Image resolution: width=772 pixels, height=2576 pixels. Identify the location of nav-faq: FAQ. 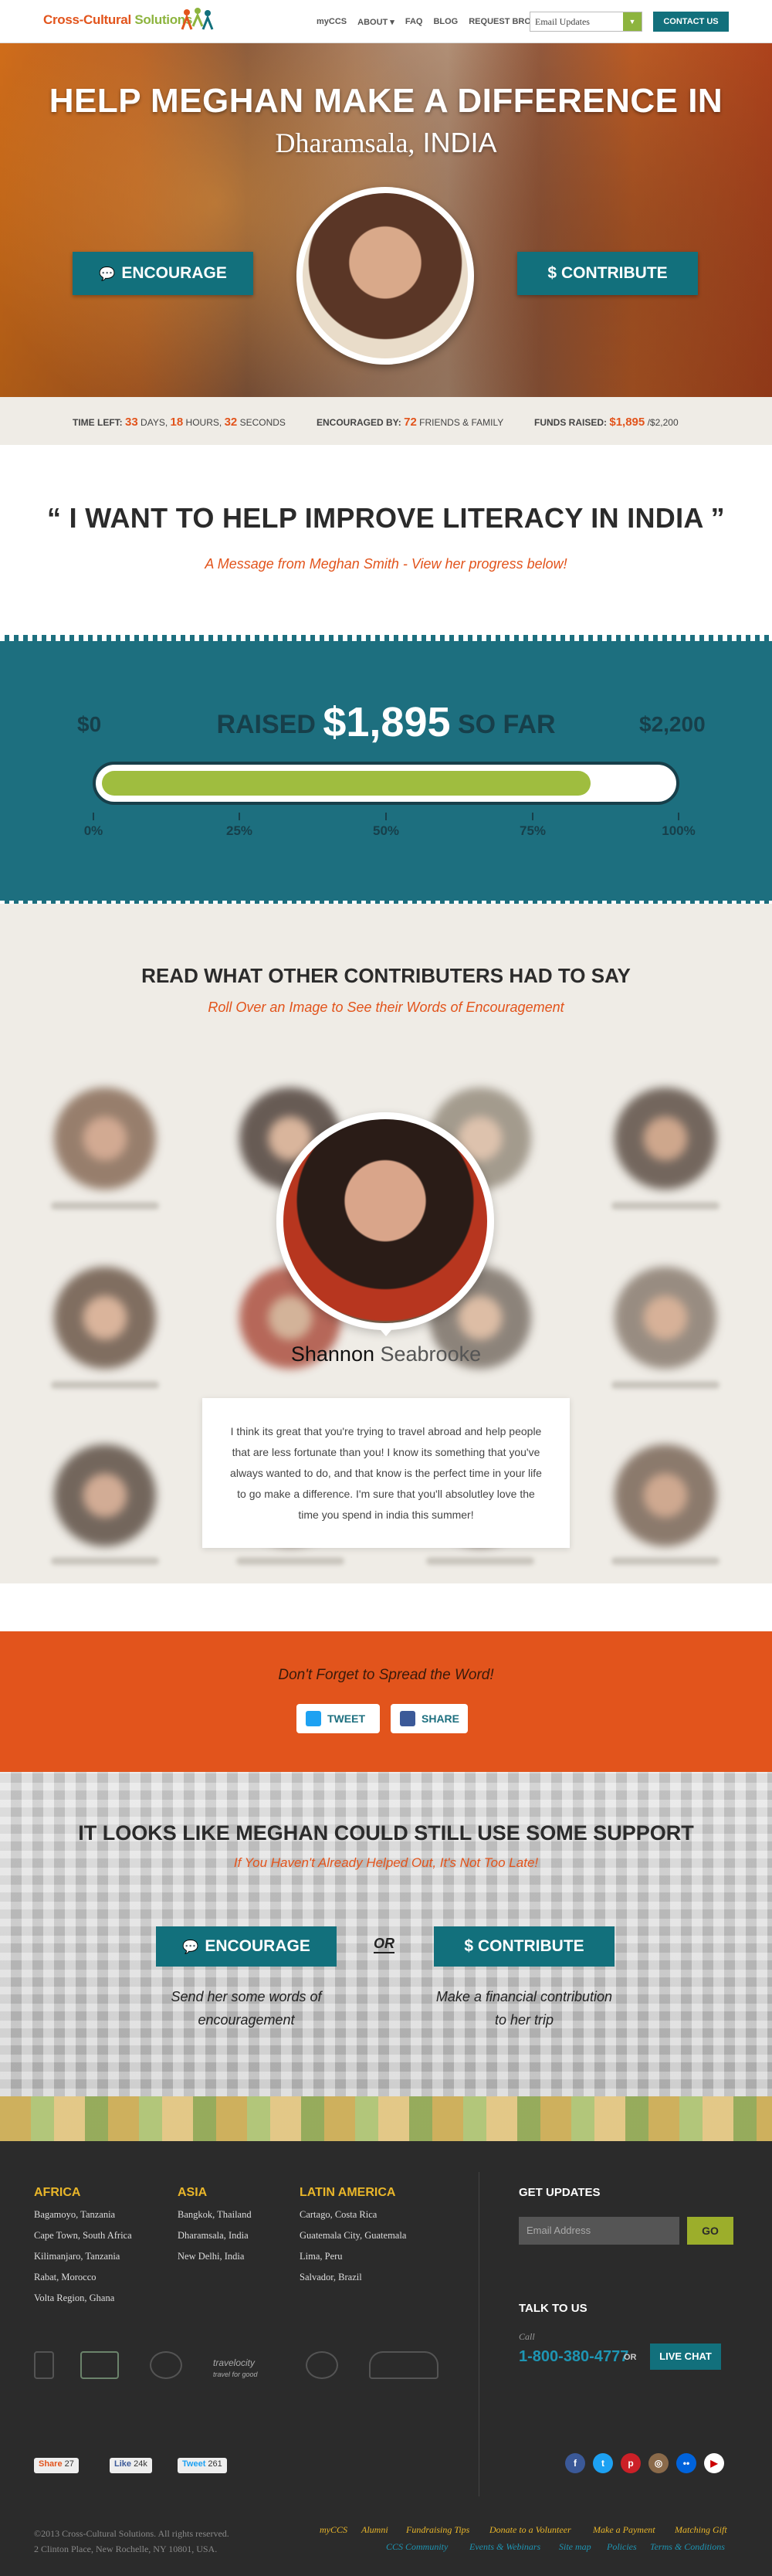
(414, 22).